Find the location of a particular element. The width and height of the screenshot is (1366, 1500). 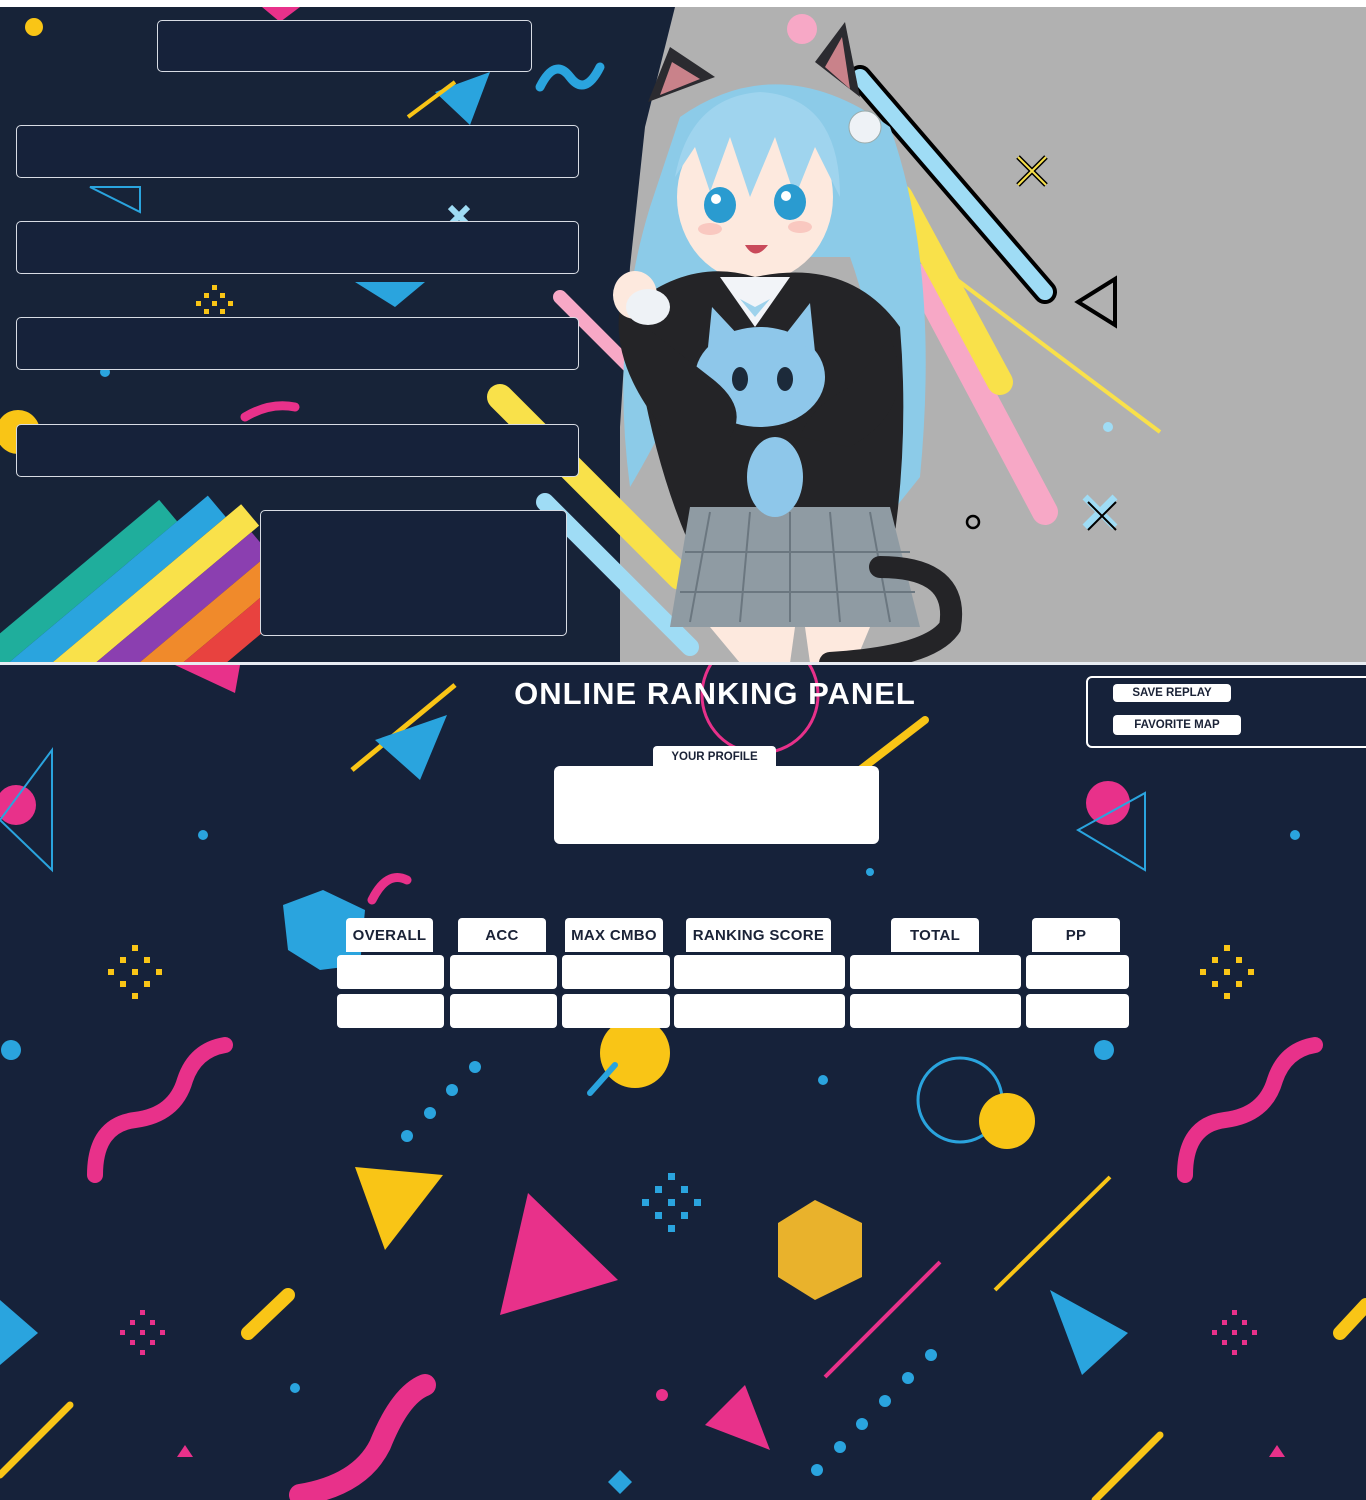

header-ranking-score: RANKING SCORE is located at coordinates (758, 935).